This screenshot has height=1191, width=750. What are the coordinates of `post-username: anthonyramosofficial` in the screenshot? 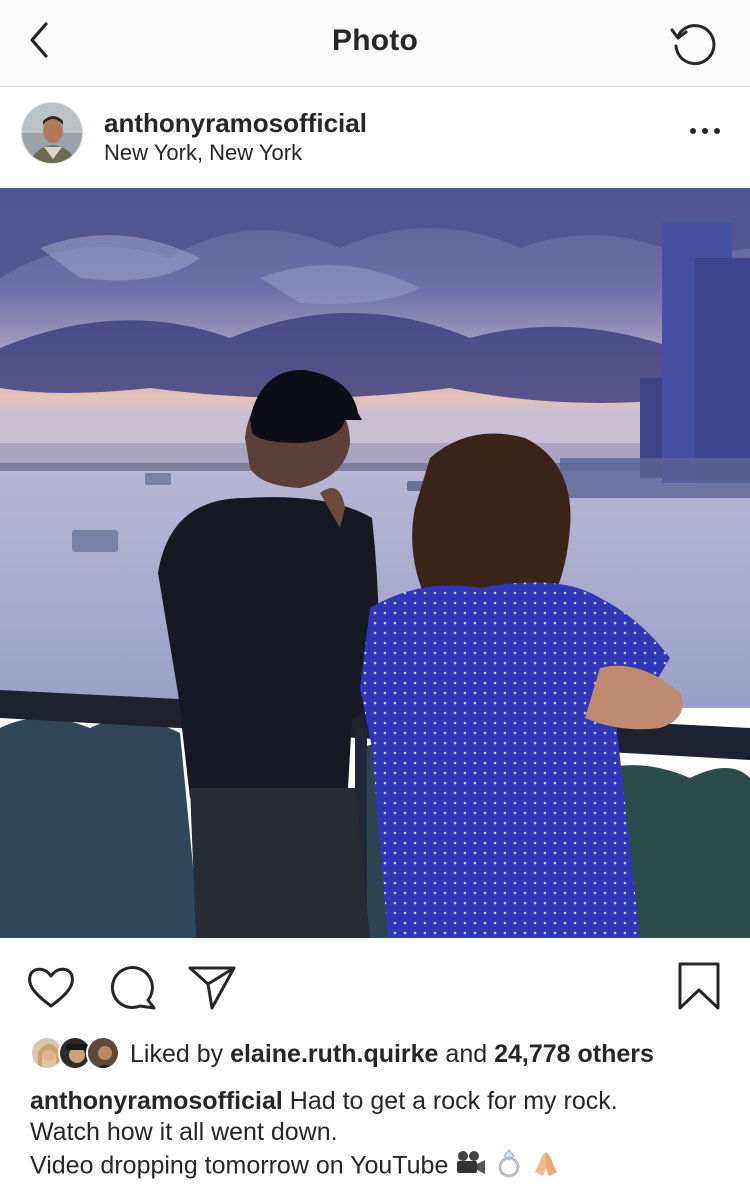 It's located at (235, 123).